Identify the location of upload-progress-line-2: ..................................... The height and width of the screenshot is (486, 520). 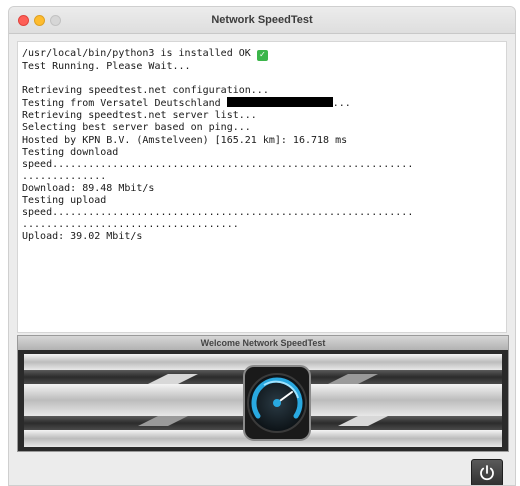
(130, 225).